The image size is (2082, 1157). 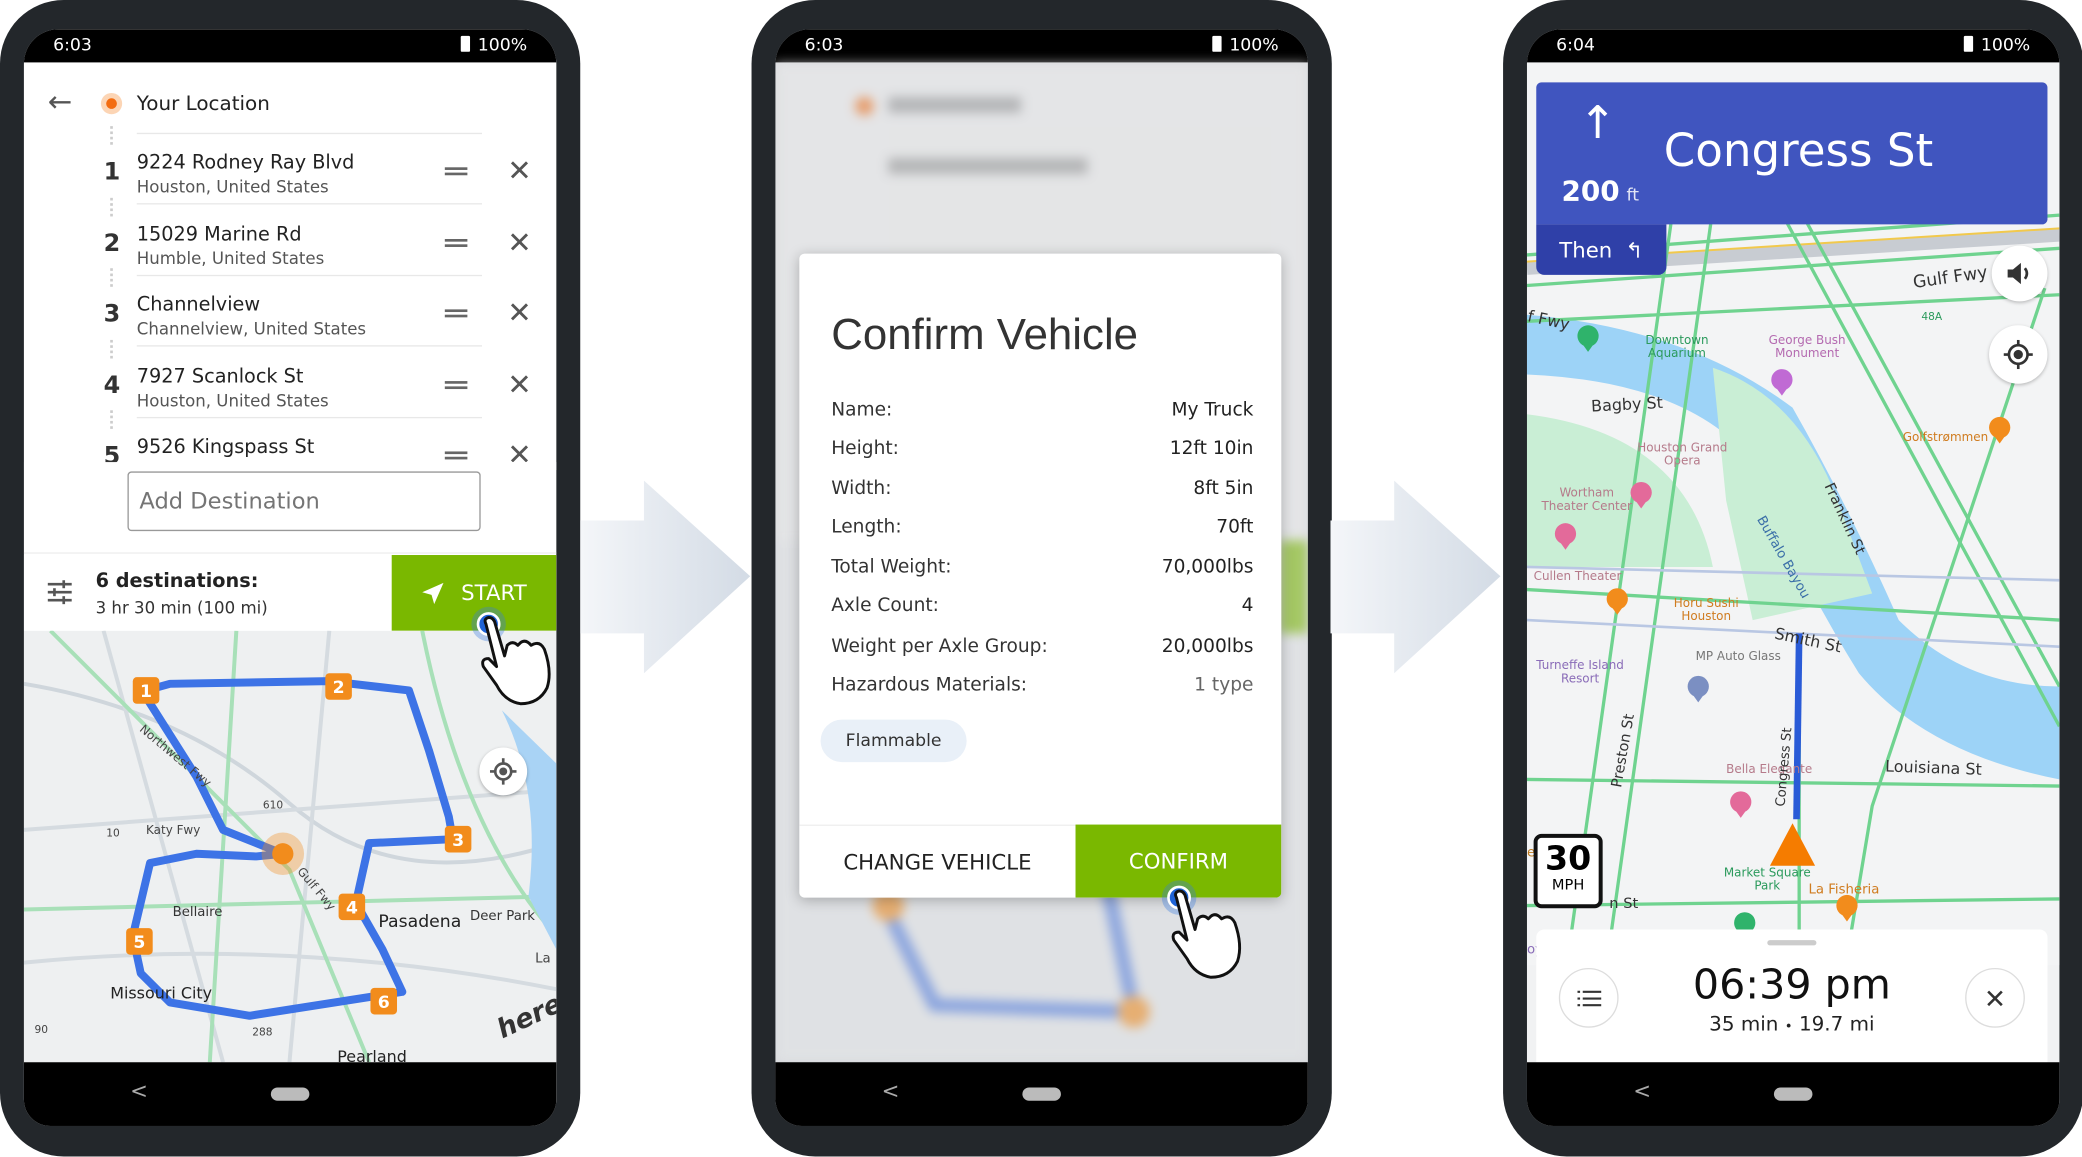 What do you see at coordinates (1042, 448) in the screenshot?
I see `vehicle-spec-row: Height: 12ft 10in` at bounding box center [1042, 448].